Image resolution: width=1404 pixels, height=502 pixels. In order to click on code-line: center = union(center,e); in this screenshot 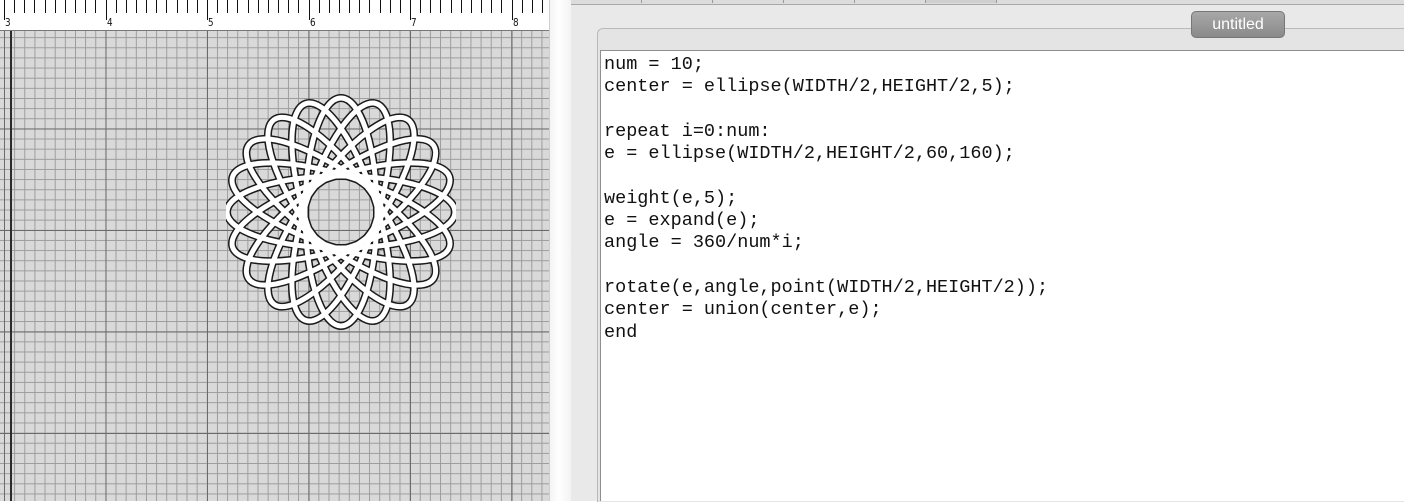, I will do `click(743, 310)`.